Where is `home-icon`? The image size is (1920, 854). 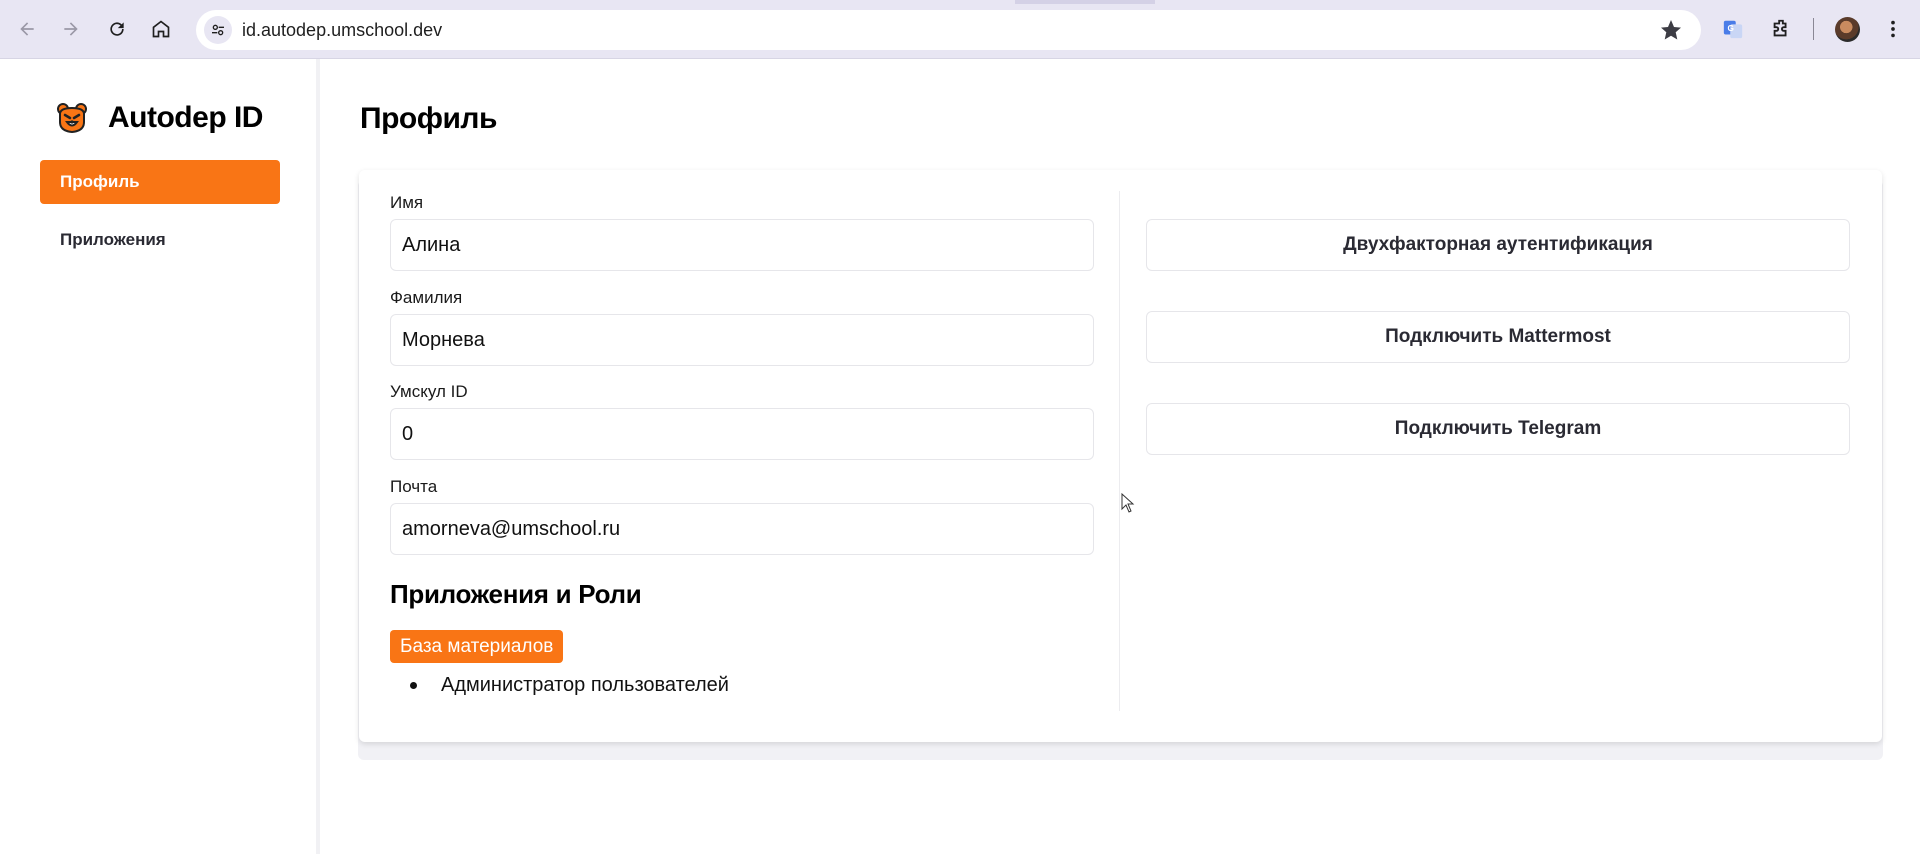
home-icon is located at coordinates (161, 29).